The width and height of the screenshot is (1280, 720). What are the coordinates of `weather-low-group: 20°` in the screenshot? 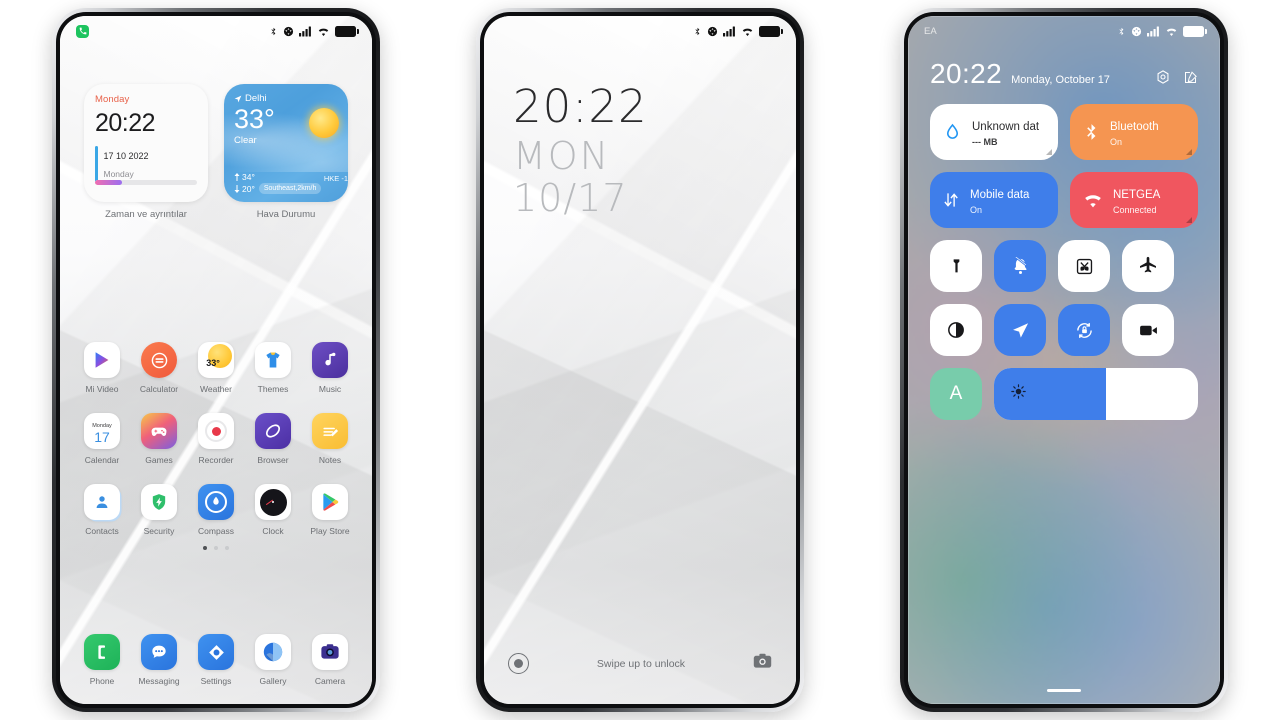 It's located at (244, 189).